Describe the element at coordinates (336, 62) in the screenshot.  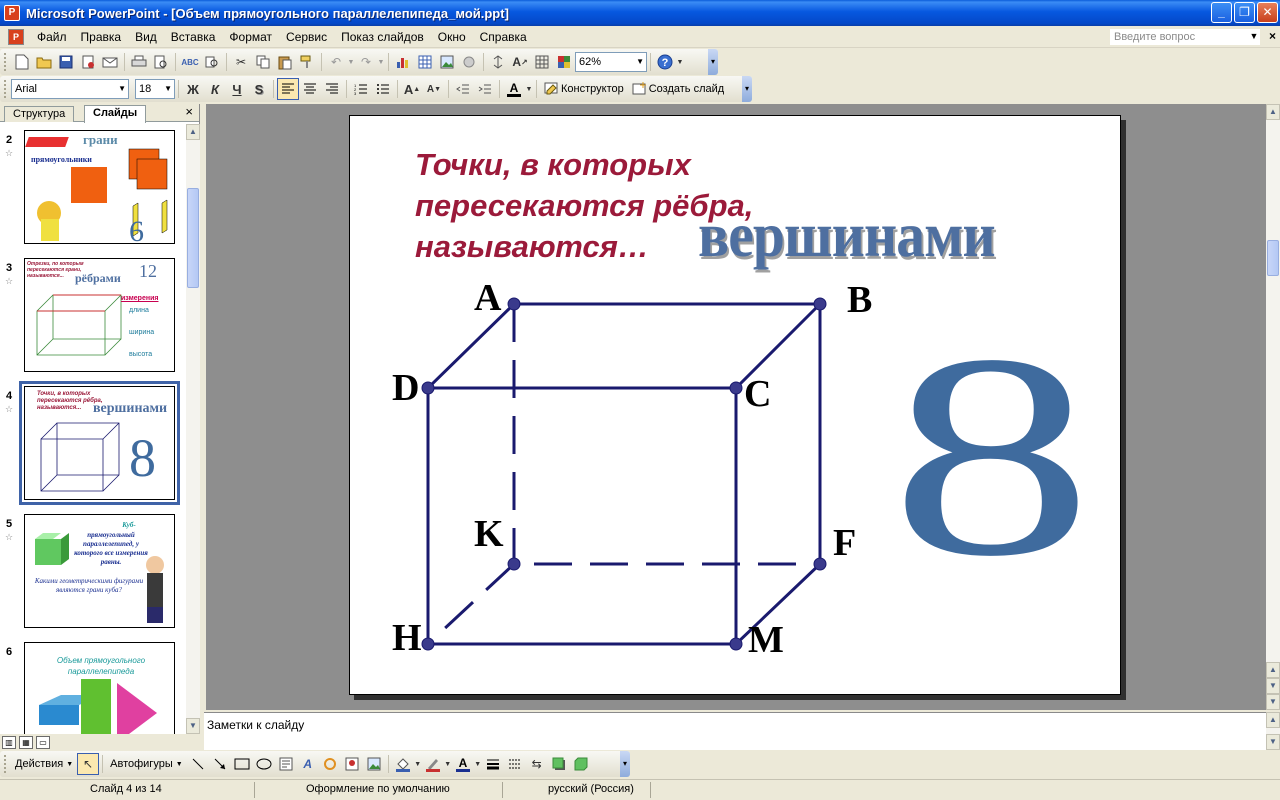
I see `undo-icon: ↶` at that location.